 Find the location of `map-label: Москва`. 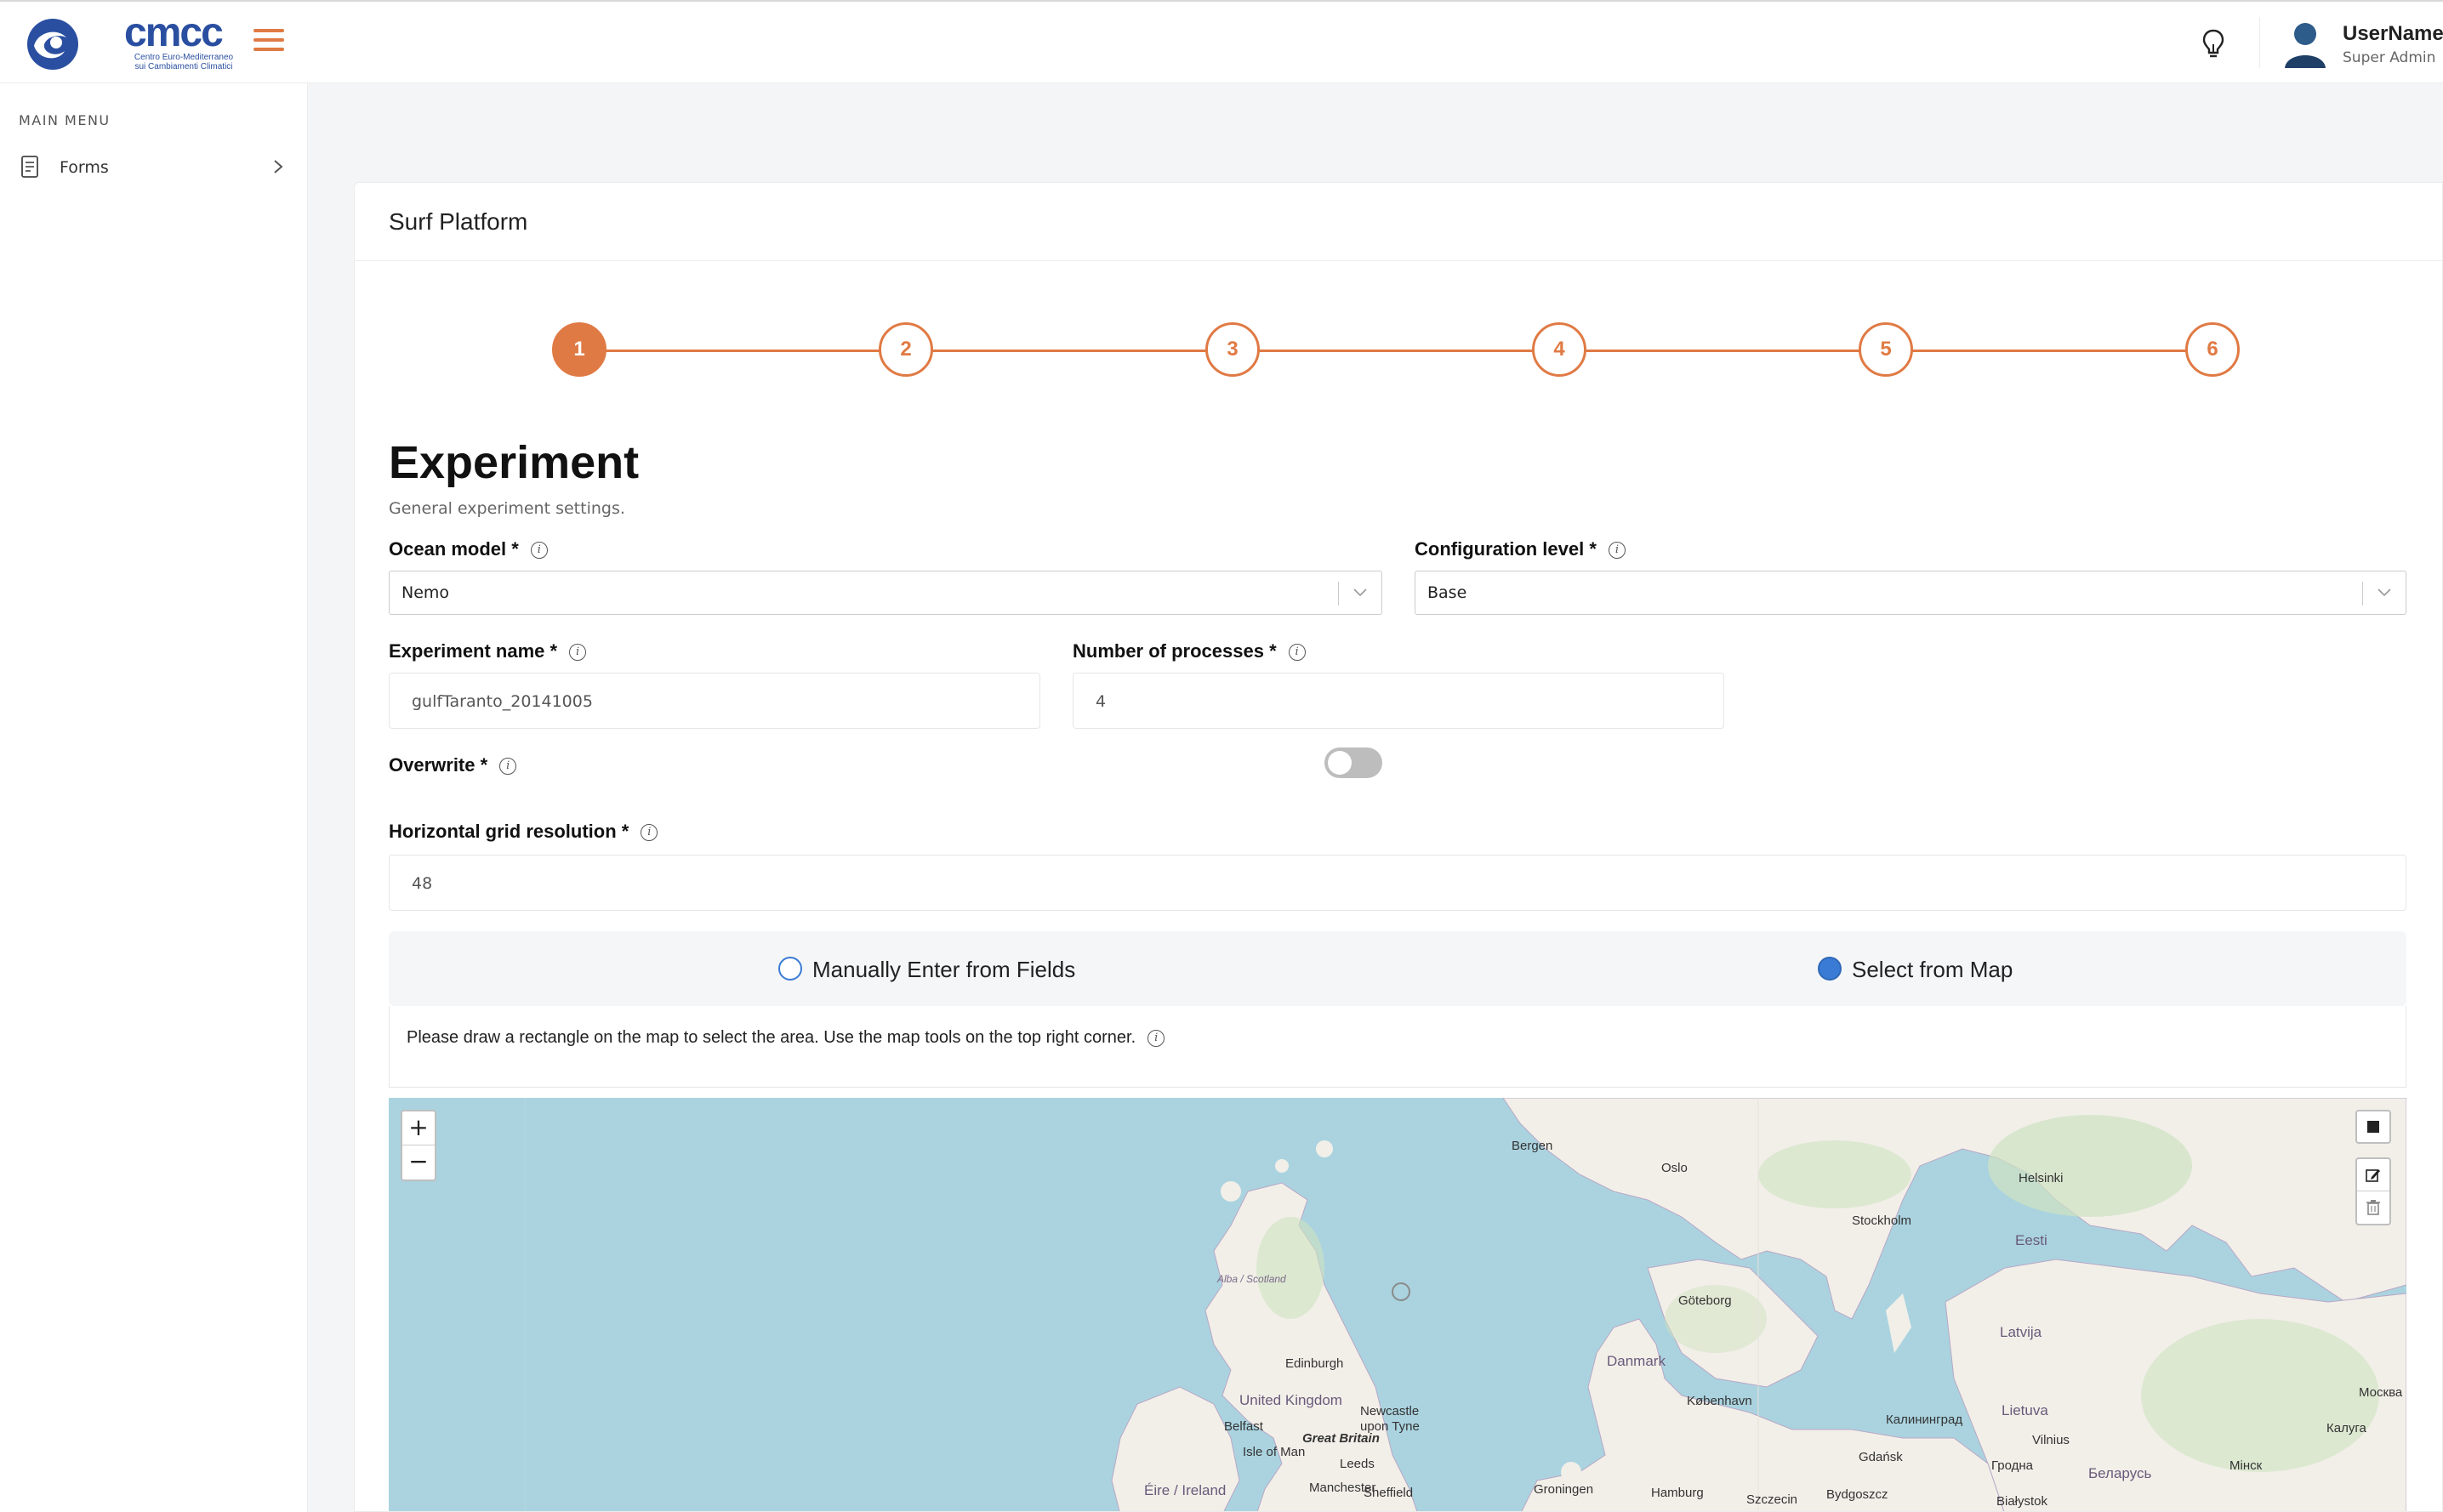

map-label: Москва is located at coordinates (2381, 1392).